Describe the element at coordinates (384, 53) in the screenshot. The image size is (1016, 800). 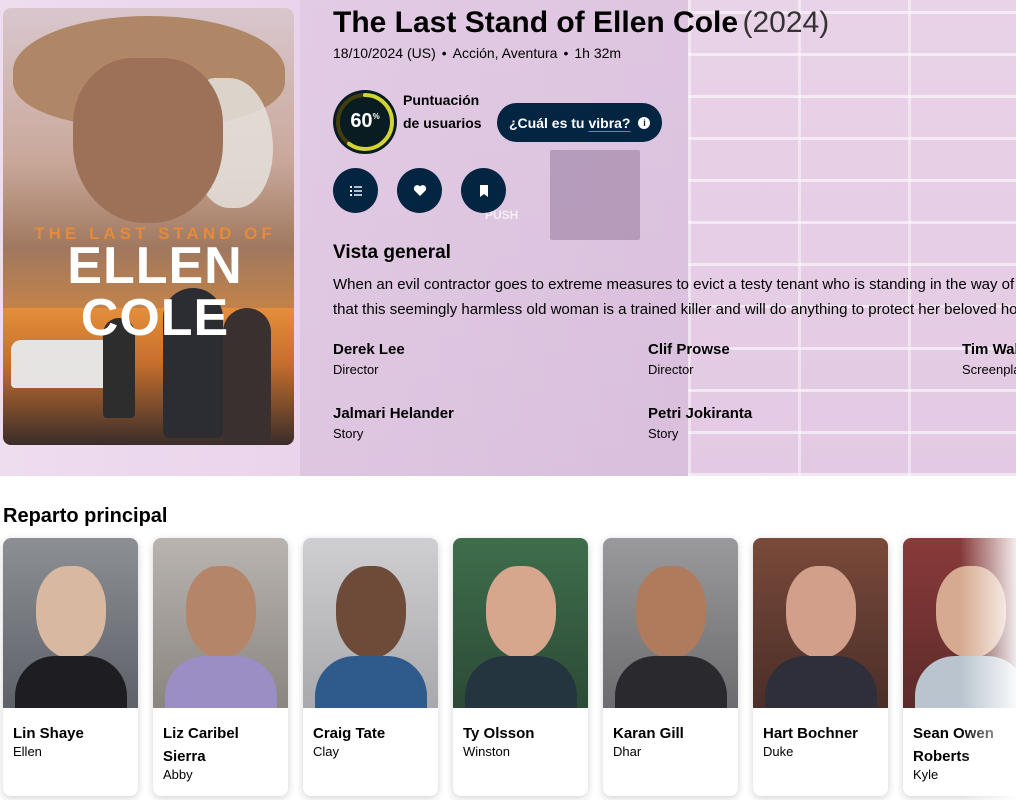
I see `release-date: 18/10/2024 (US)` at that location.